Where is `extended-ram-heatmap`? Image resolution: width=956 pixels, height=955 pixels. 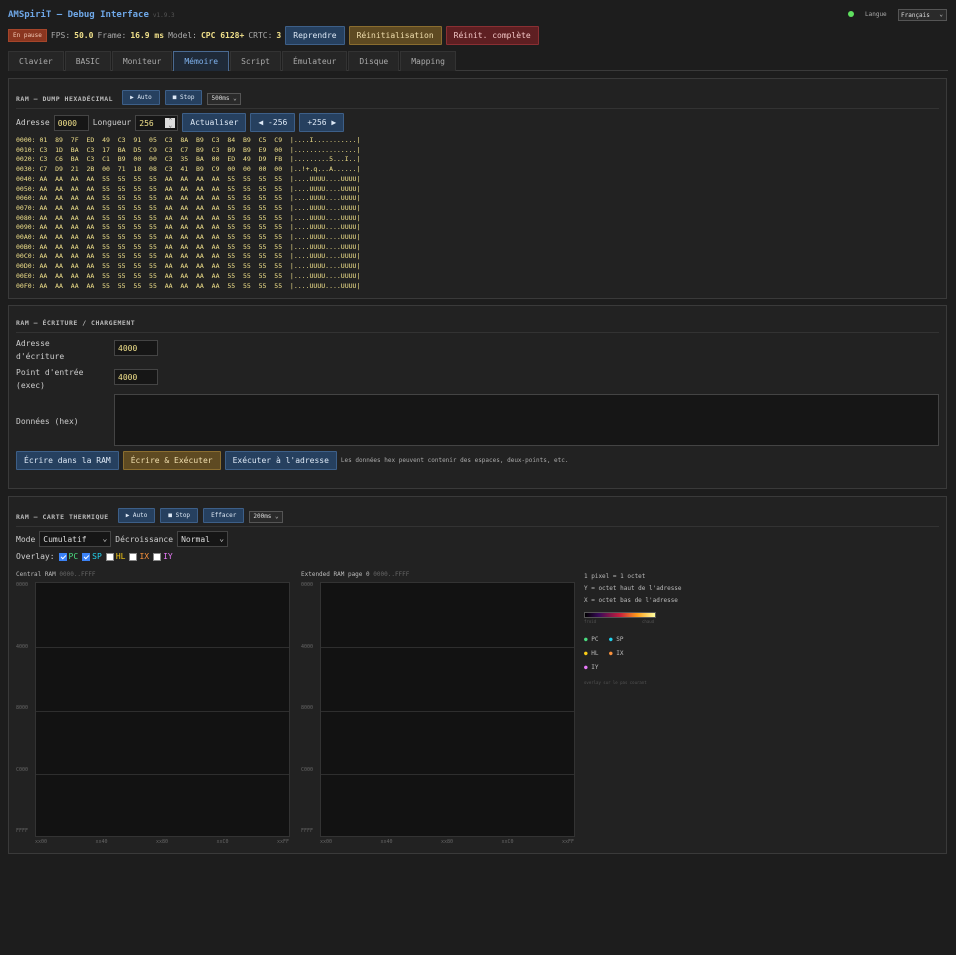
extended-ram-heatmap is located at coordinates (447, 709).